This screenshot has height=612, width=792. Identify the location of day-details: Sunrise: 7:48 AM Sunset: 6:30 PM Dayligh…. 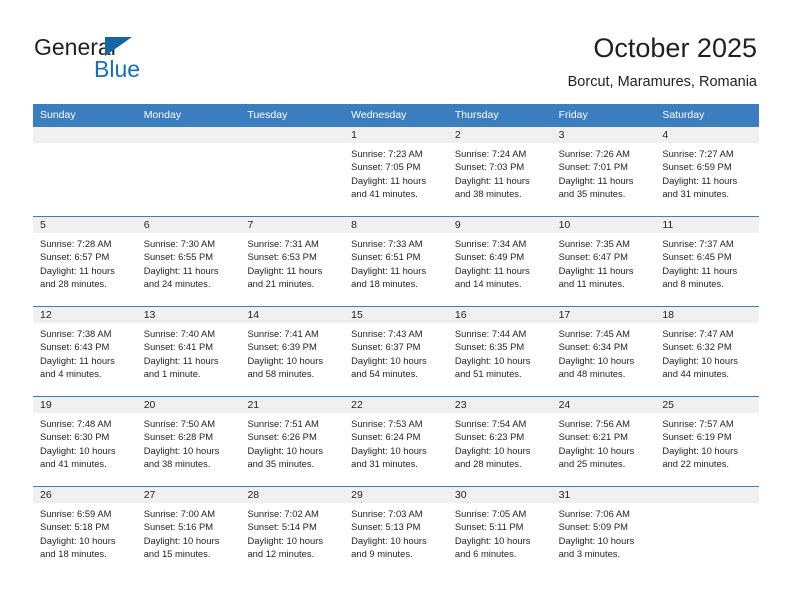
(85, 442).